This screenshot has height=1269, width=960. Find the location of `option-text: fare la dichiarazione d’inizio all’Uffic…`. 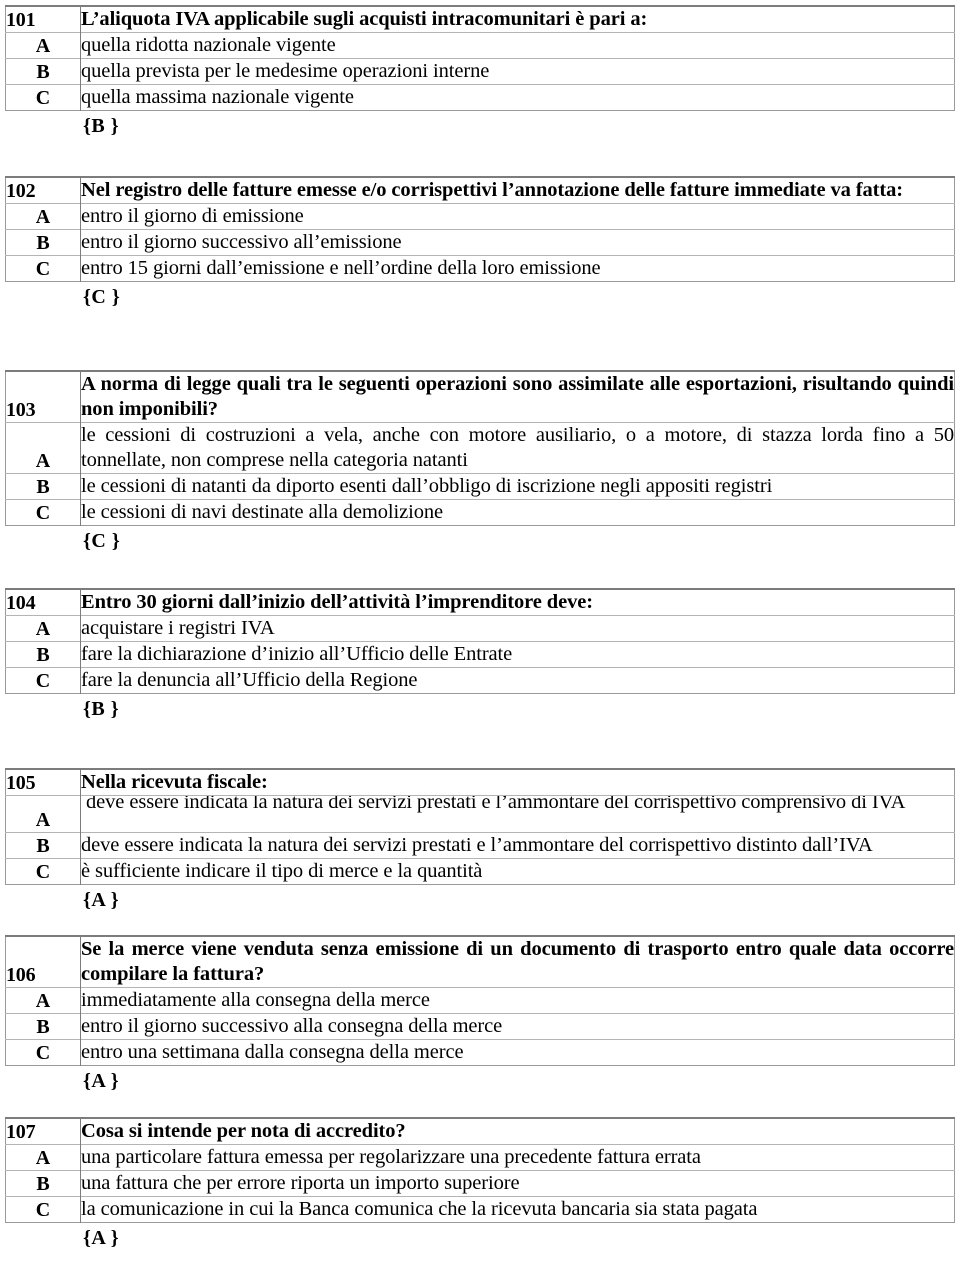

option-text: fare la dichiarazione d’inizio all’Uffic… is located at coordinates (517, 654).